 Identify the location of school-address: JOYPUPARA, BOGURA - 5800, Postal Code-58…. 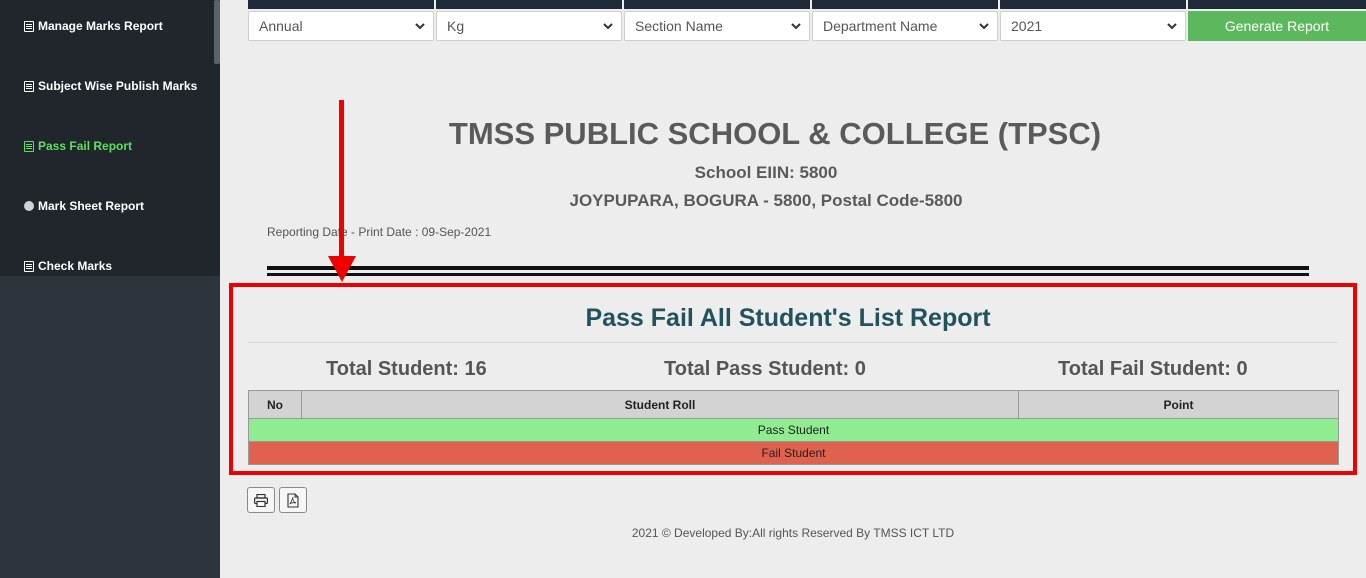
(766, 200).